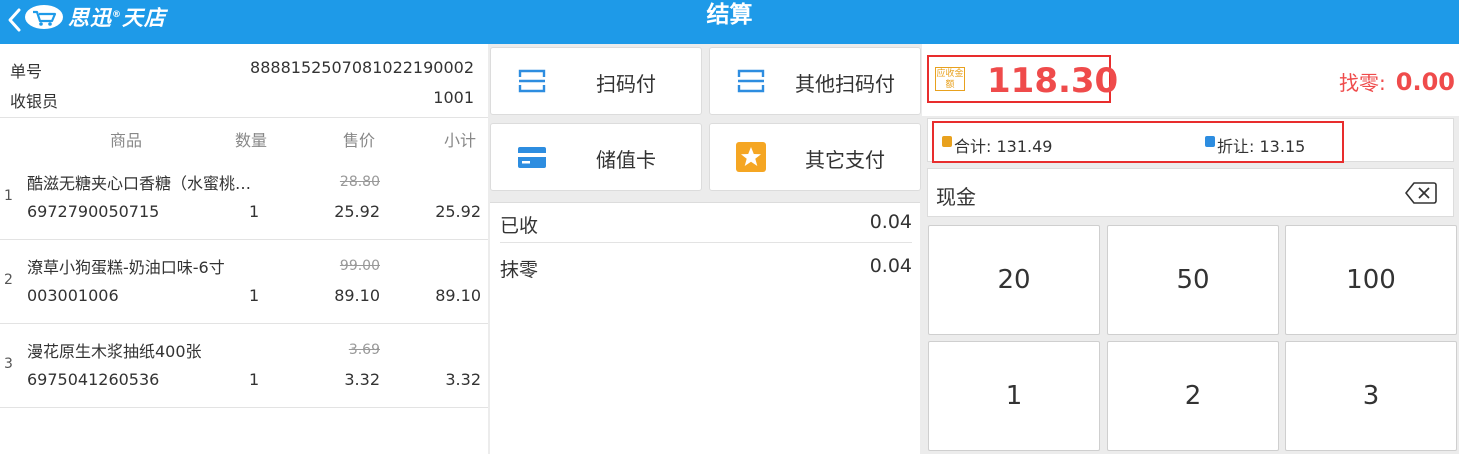 Image resolution: width=1459 pixels, height=454 pixels. What do you see at coordinates (357, 295) in the screenshot?
I see `item-price: 89.10` at bounding box center [357, 295].